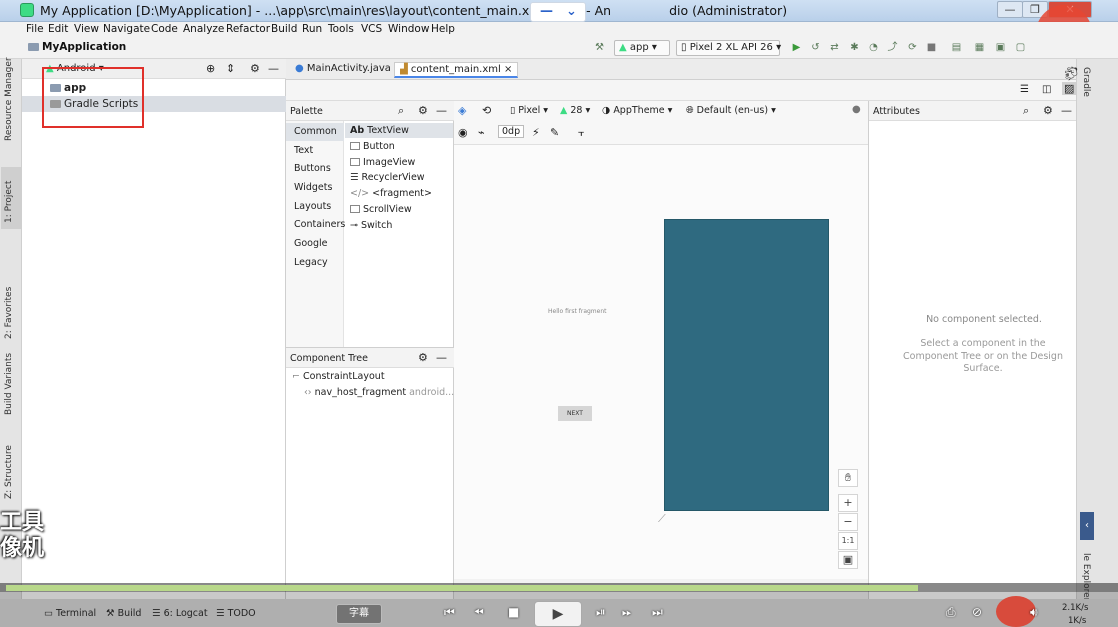 This screenshot has height=627, width=1118. Describe the element at coordinates (834, 47) in the screenshot. I see `apply-code-icon: ⇄` at that location.